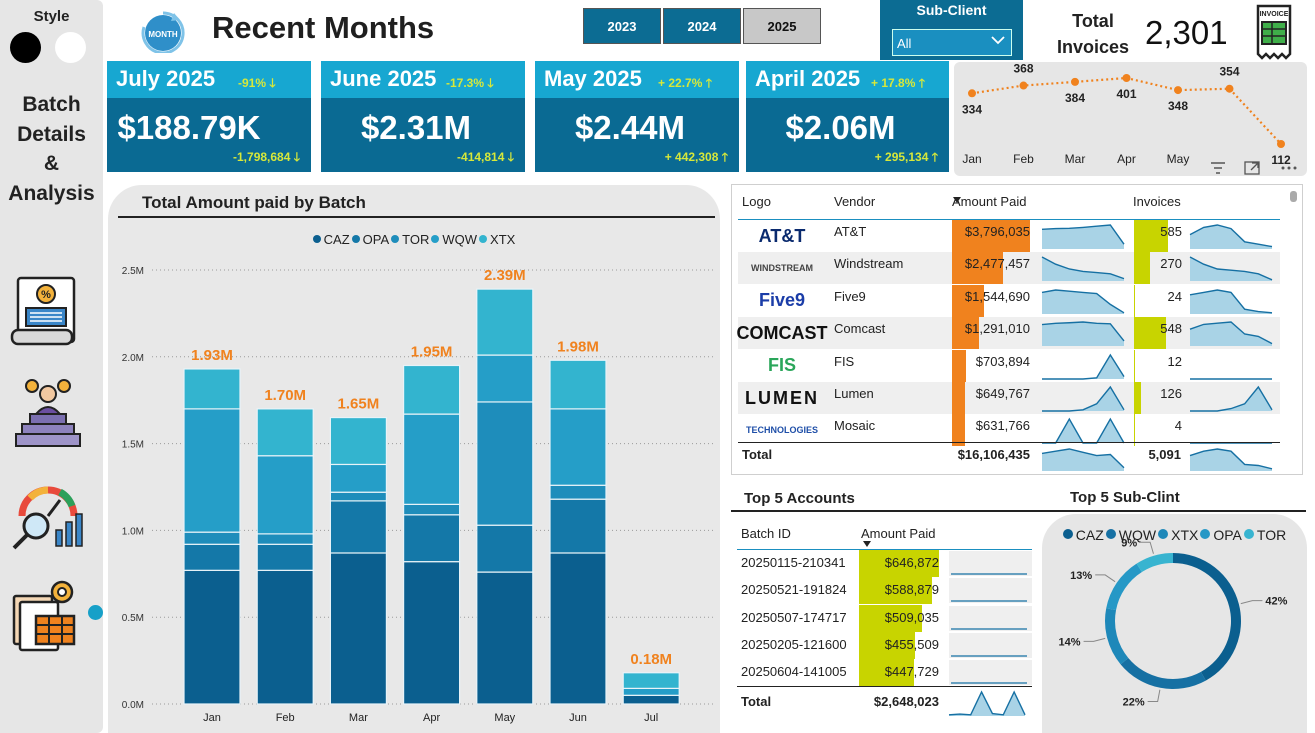 This screenshot has height=733, width=1315. Describe the element at coordinates (756, 201) in the screenshot. I see `column-header-logo: Logo` at that location.